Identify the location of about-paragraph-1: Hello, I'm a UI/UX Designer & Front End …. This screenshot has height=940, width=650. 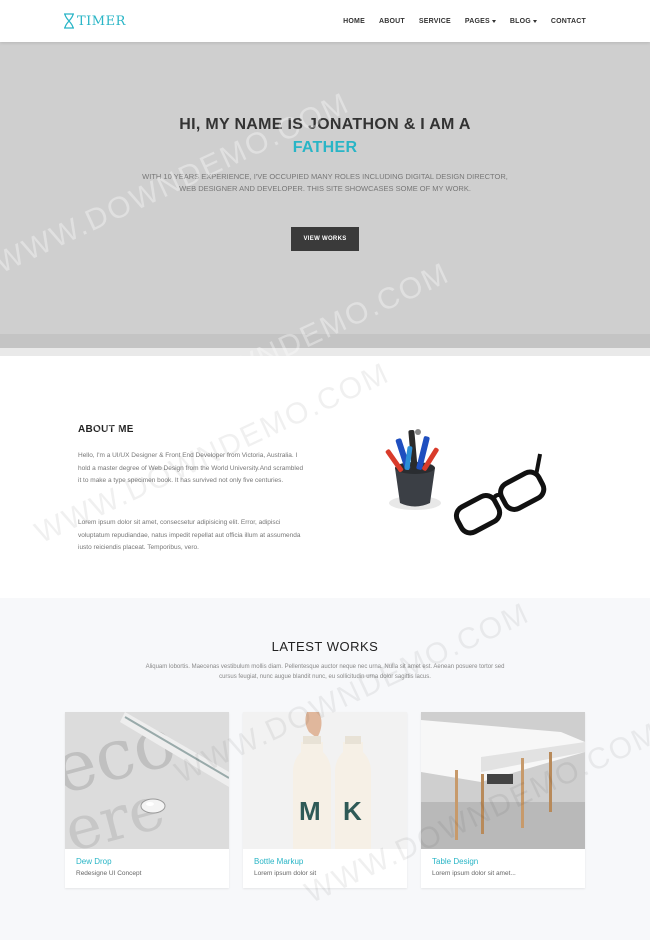
(191, 468).